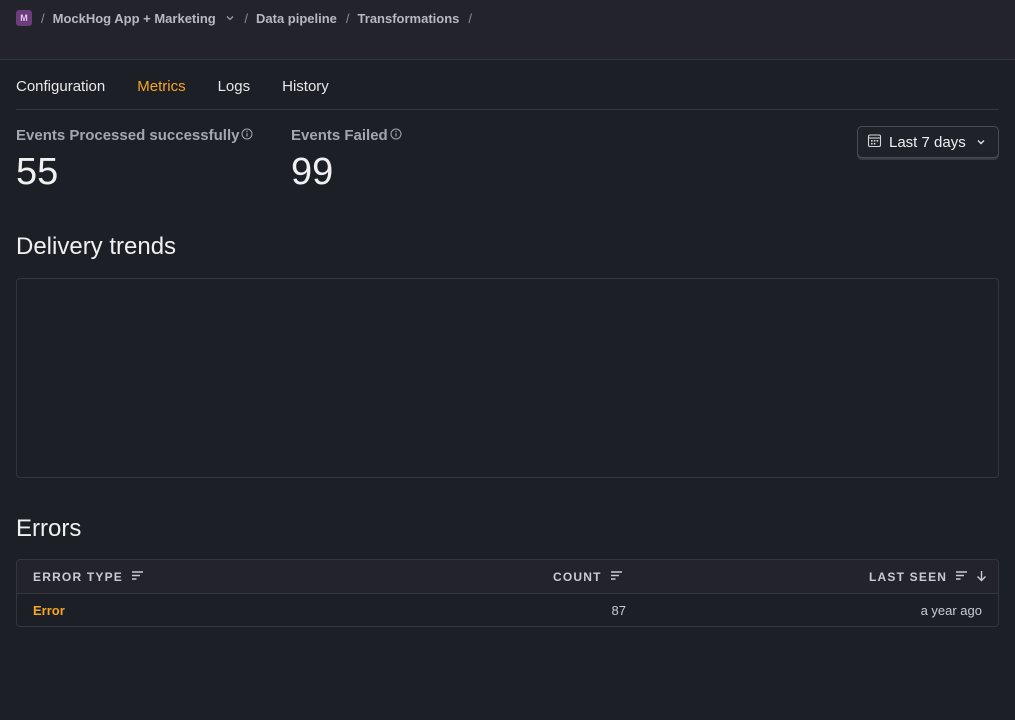  I want to click on arrow-down-icon, so click(981, 577).